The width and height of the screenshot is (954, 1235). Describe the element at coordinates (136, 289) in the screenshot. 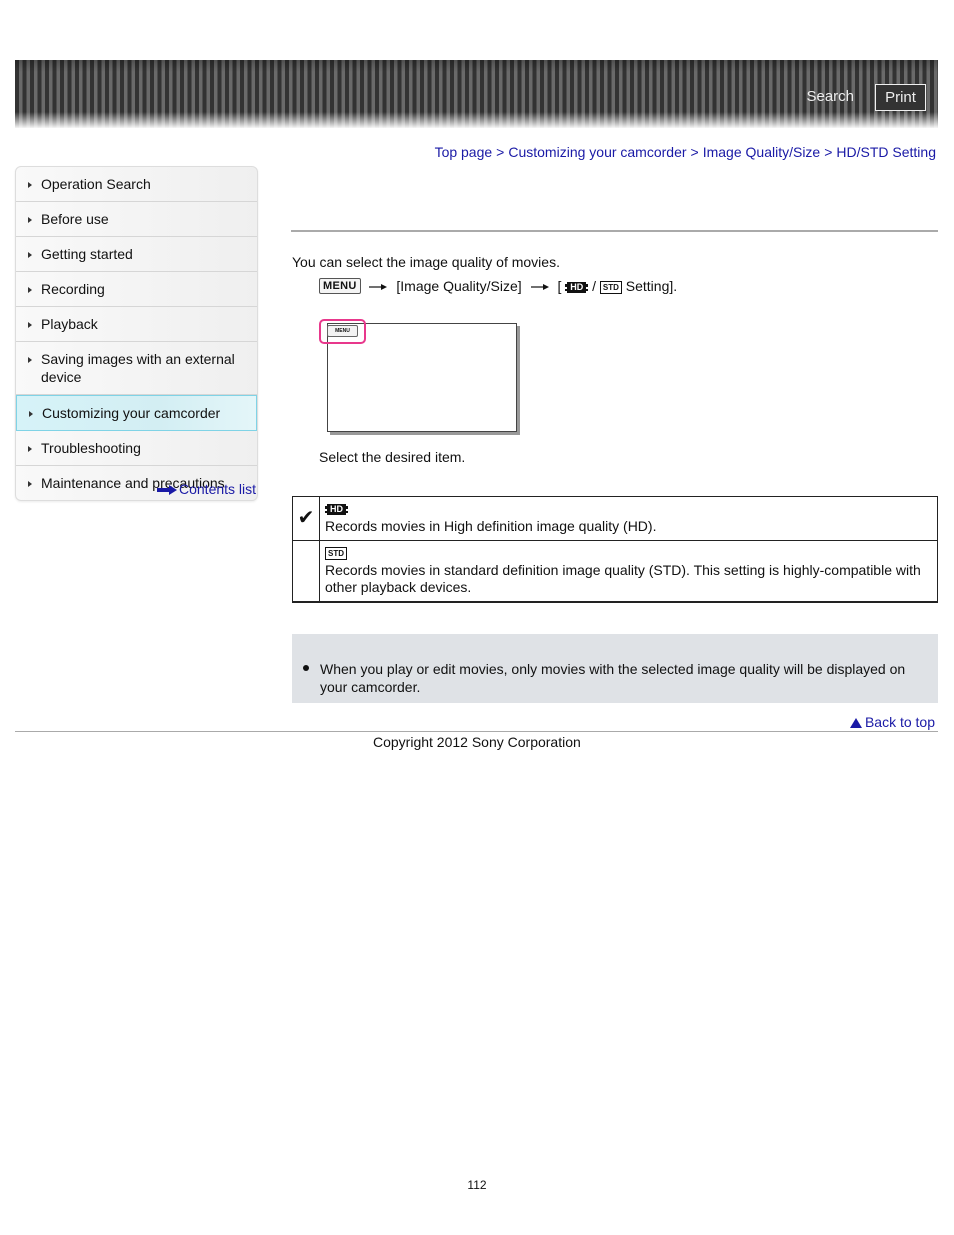

I see `sidebar-item-recording: Recording` at that location.